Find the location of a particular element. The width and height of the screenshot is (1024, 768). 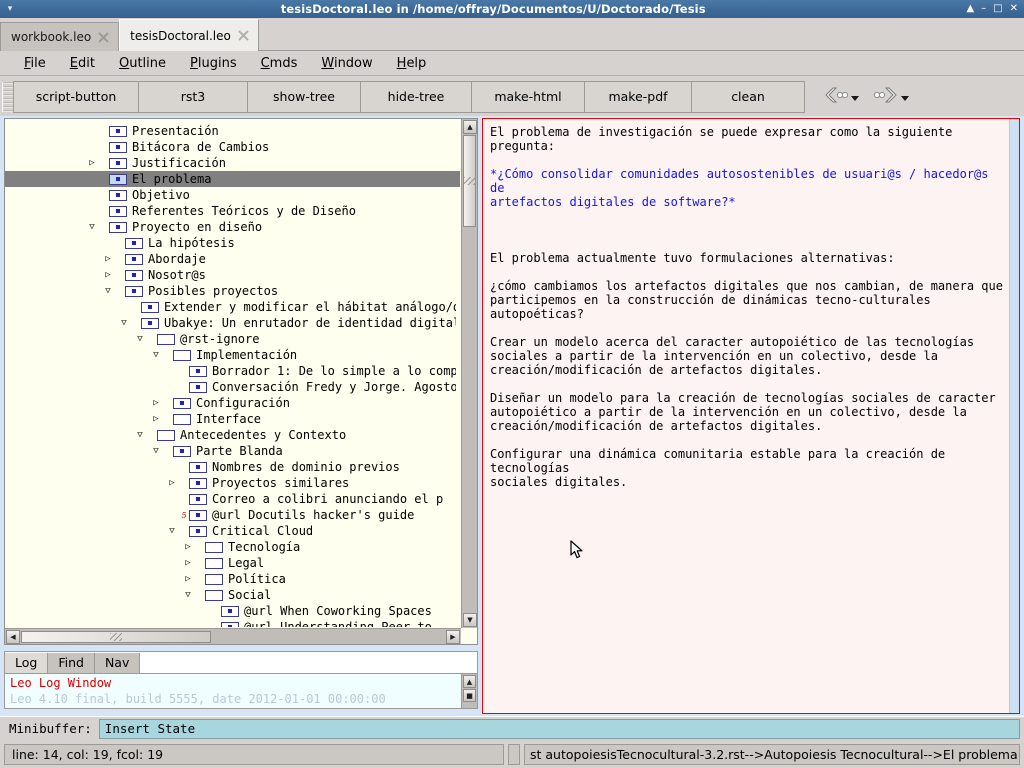

tab-find: Find is located at coordinates (71, 663).